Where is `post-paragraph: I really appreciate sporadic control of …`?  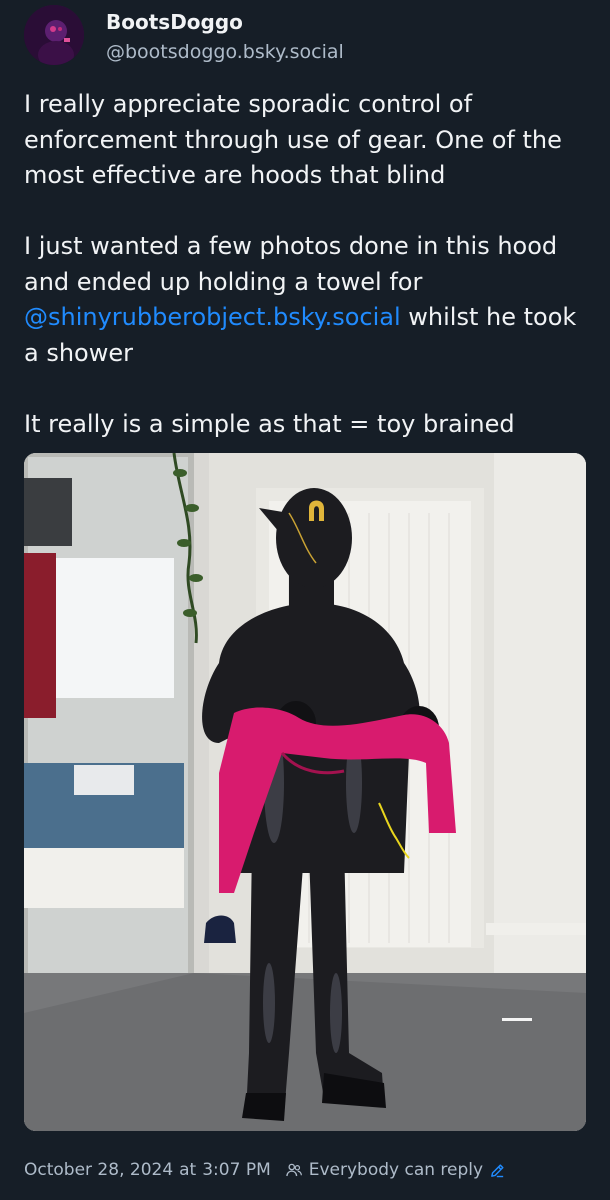 post-paragraph: I really appreciate sporadic control of … is located at coordinates (293, 139).